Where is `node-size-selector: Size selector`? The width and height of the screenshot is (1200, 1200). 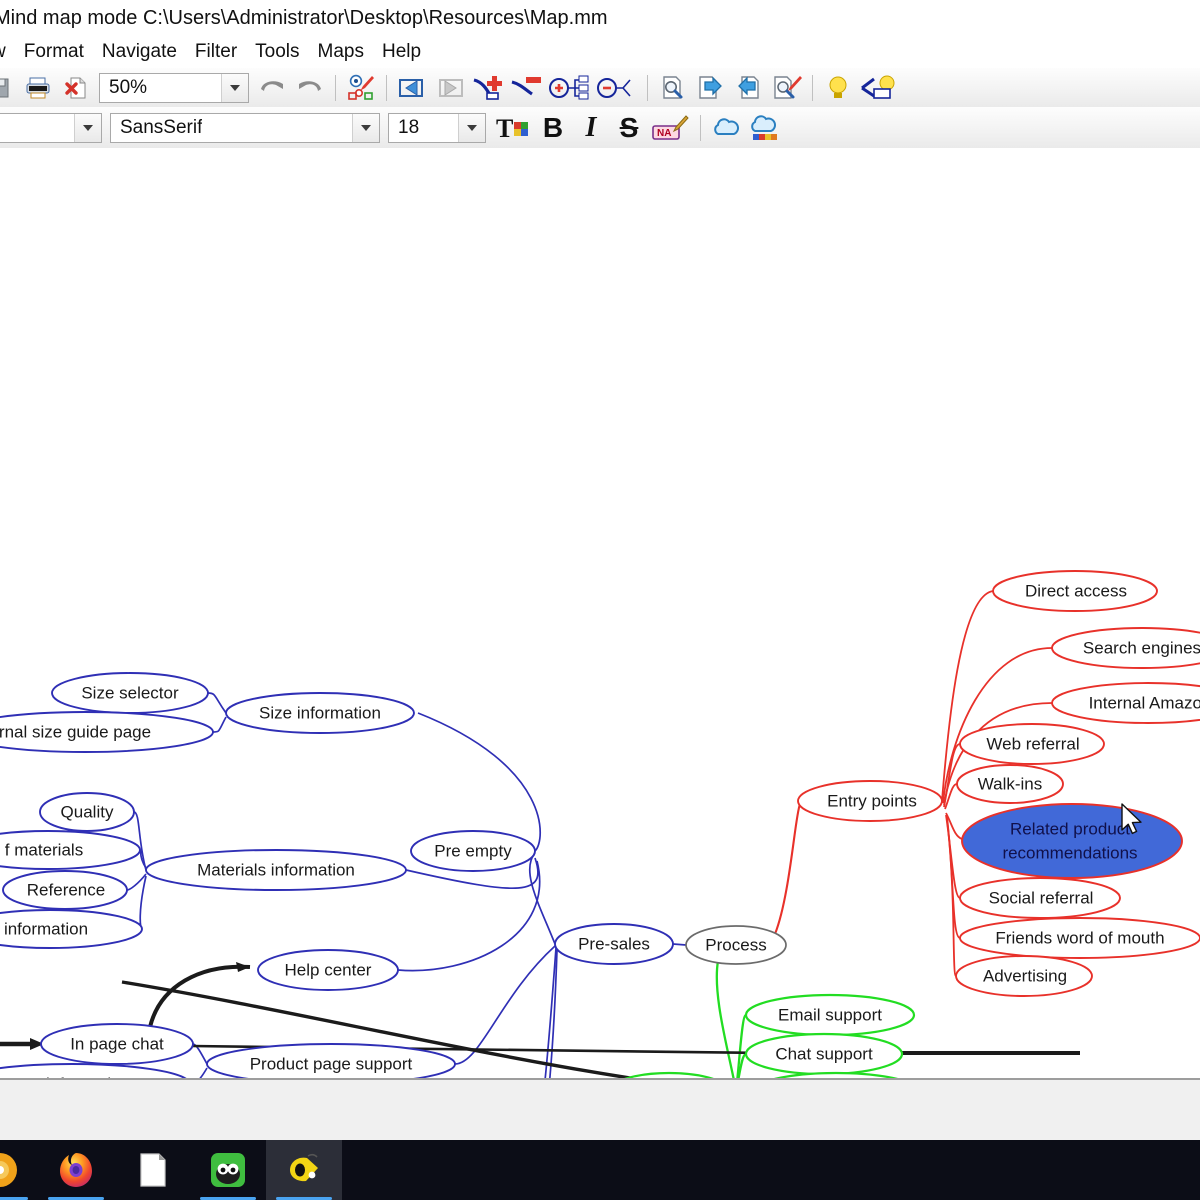 node-size-selector: Size selector is located at coordinates (130, 693).